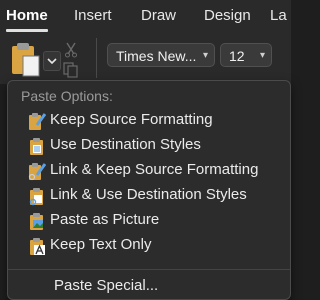 The height and width of the screenshot is (300, 320). I want to click on menu-header: Paste Options:, so click(67, 96).